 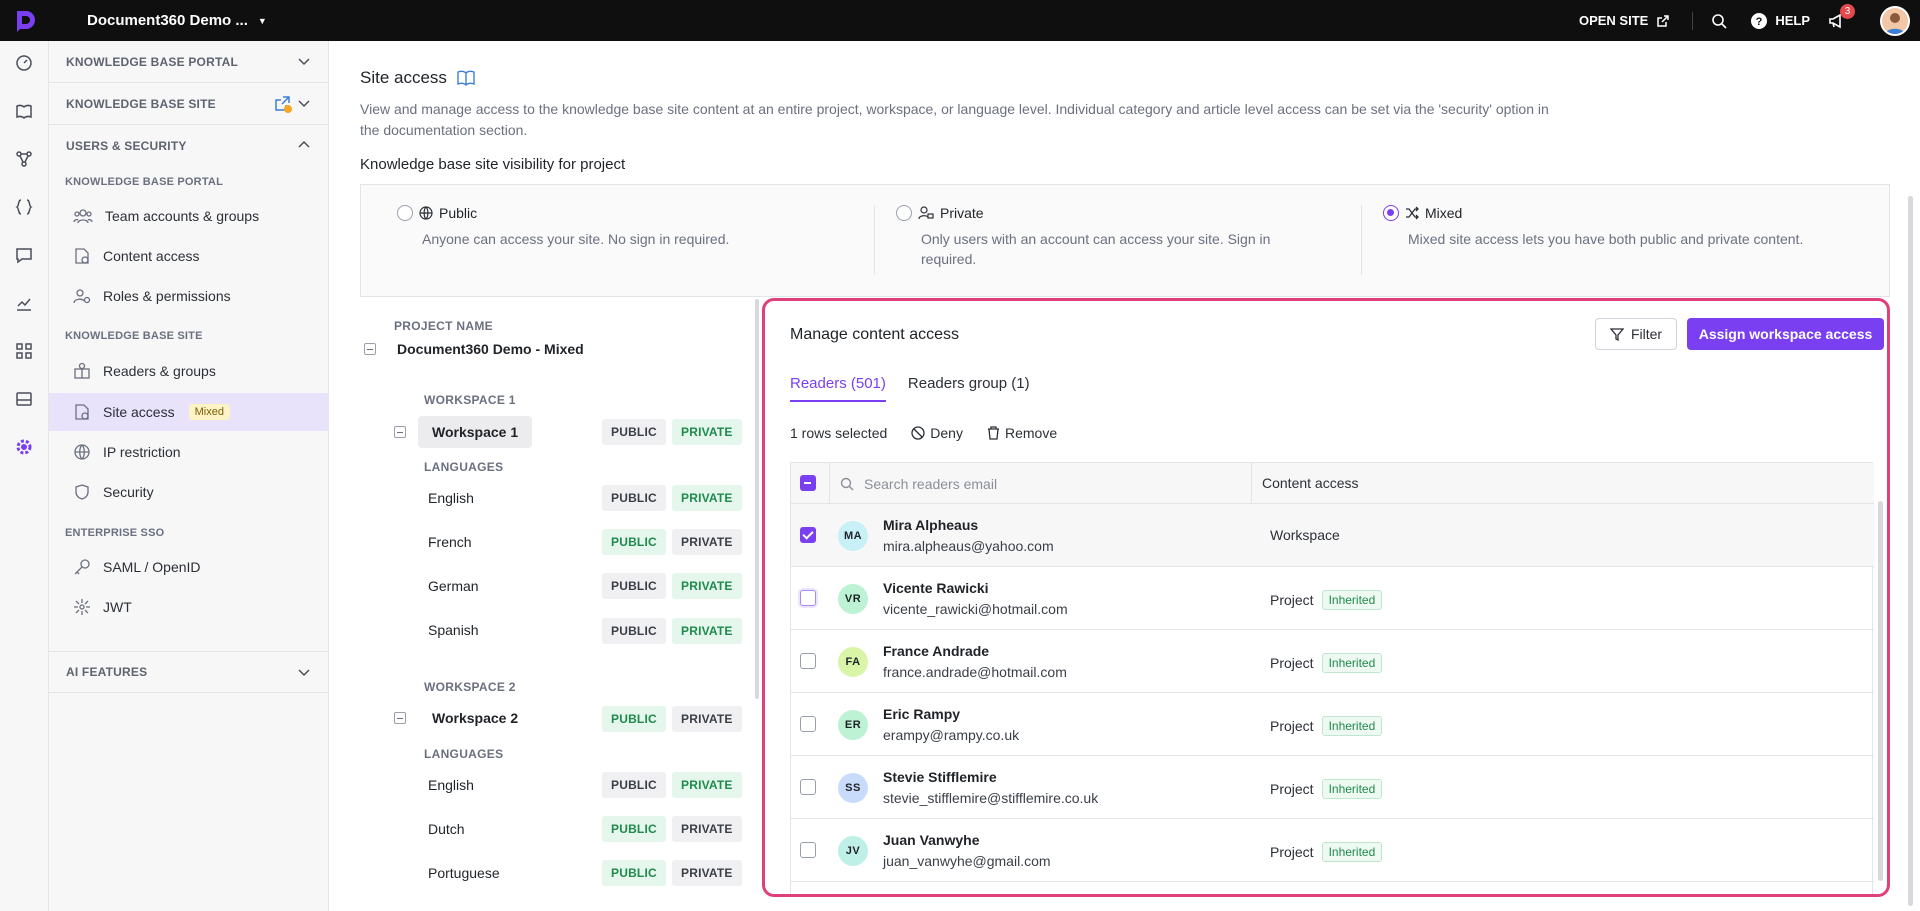 What do you see at coordinates (1636, 20) in the screenshot?
I see `open-site-link: OPEN SITE` at bounding box center [1636, 20].